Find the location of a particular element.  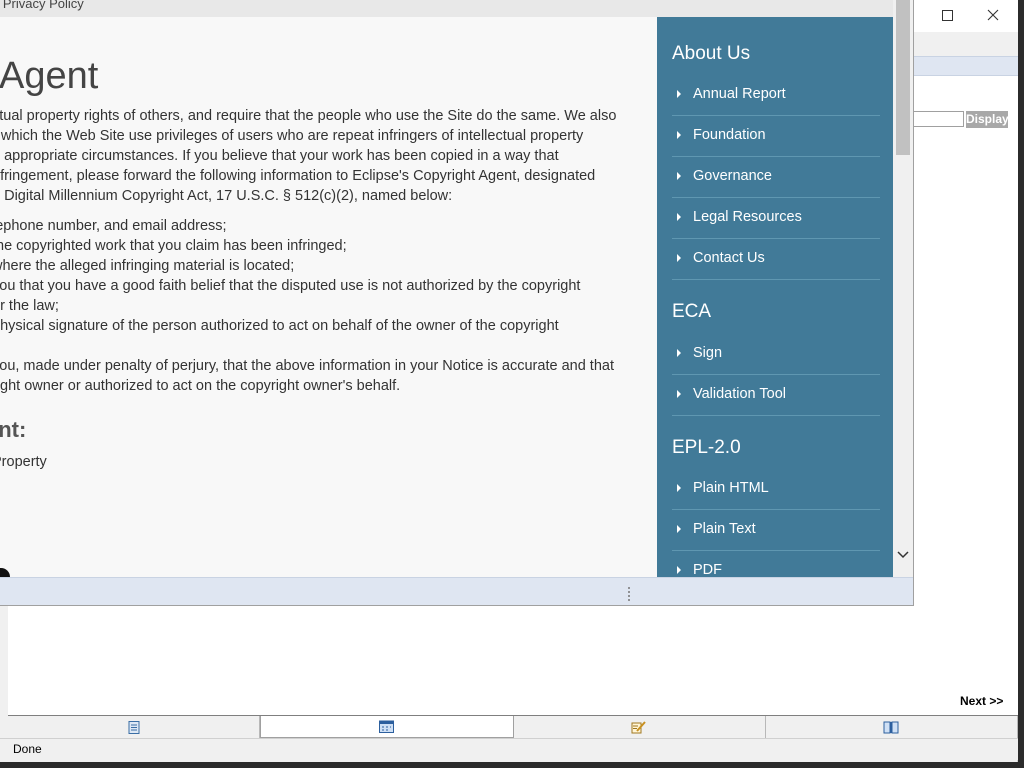

sidebar-item-label: Sign is located at coordinates (708, 353).